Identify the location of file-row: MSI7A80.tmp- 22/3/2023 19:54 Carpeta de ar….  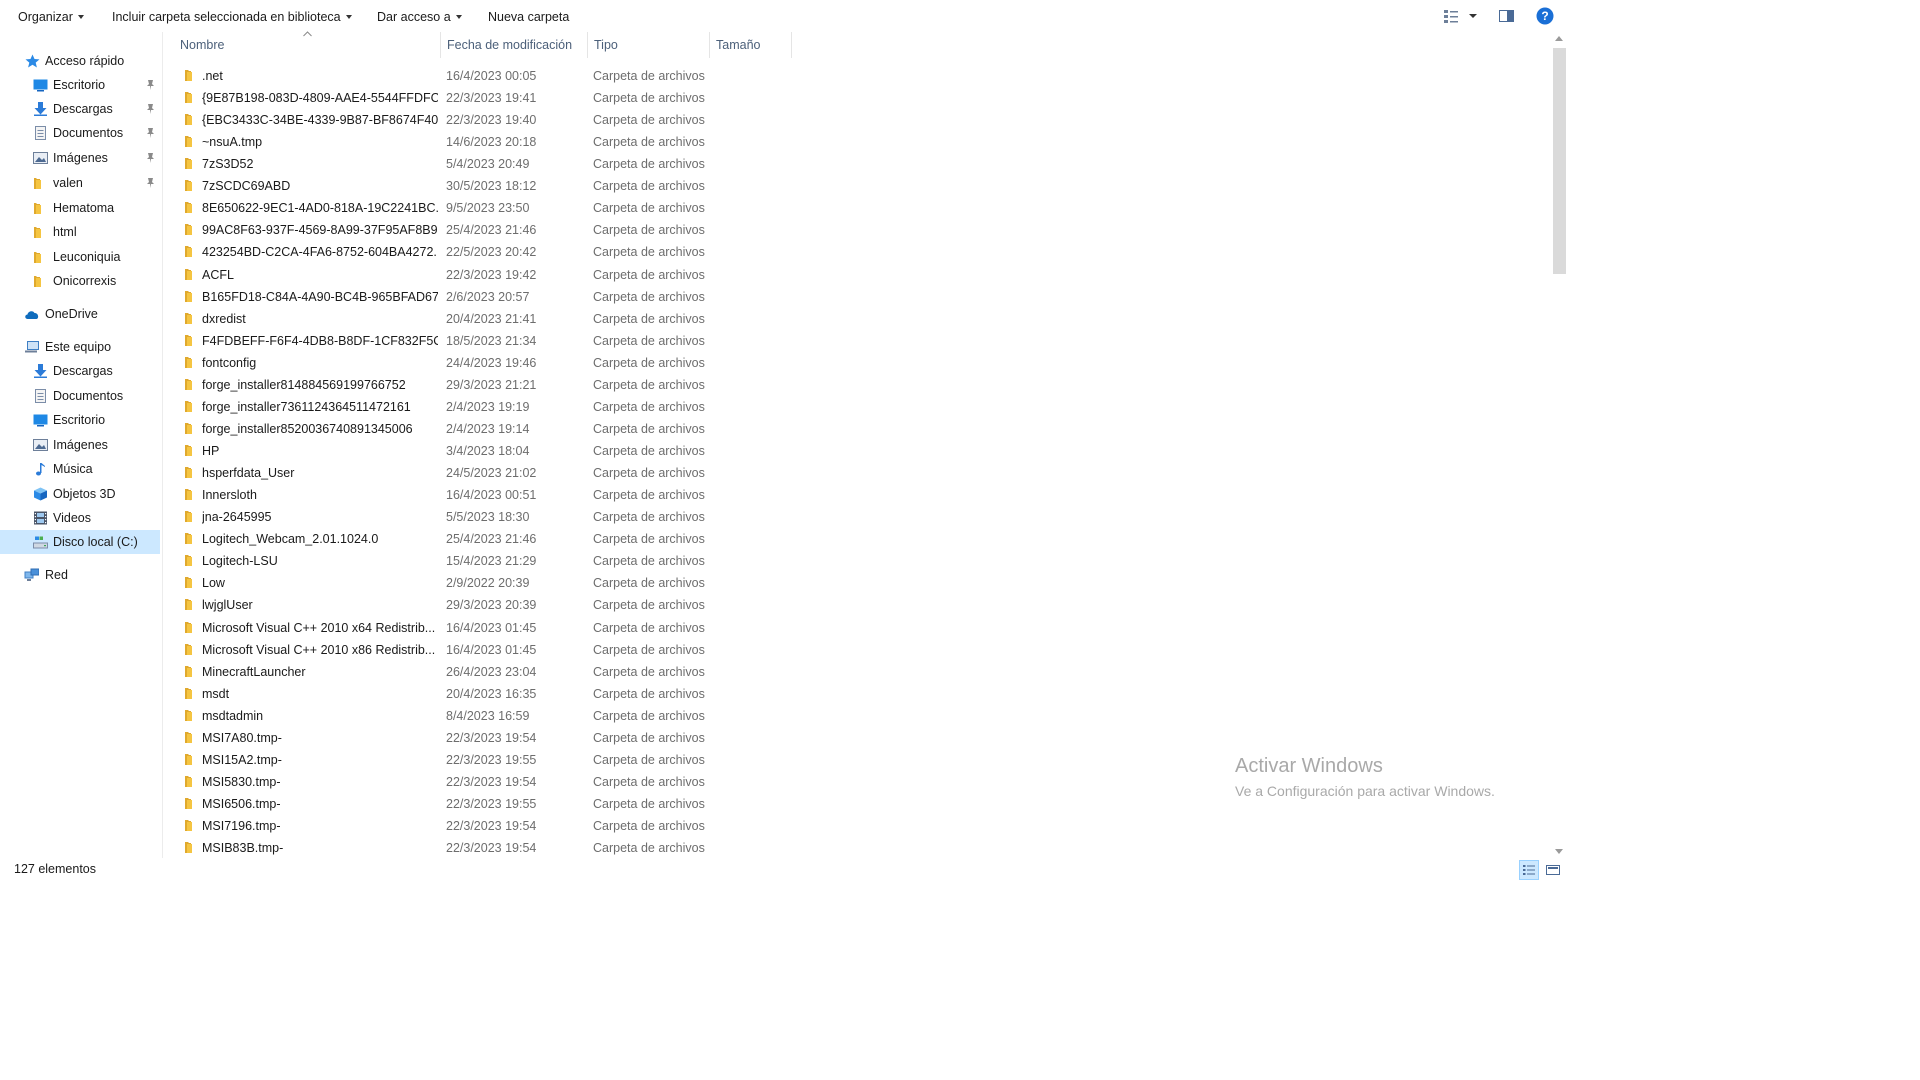
(855, 738).